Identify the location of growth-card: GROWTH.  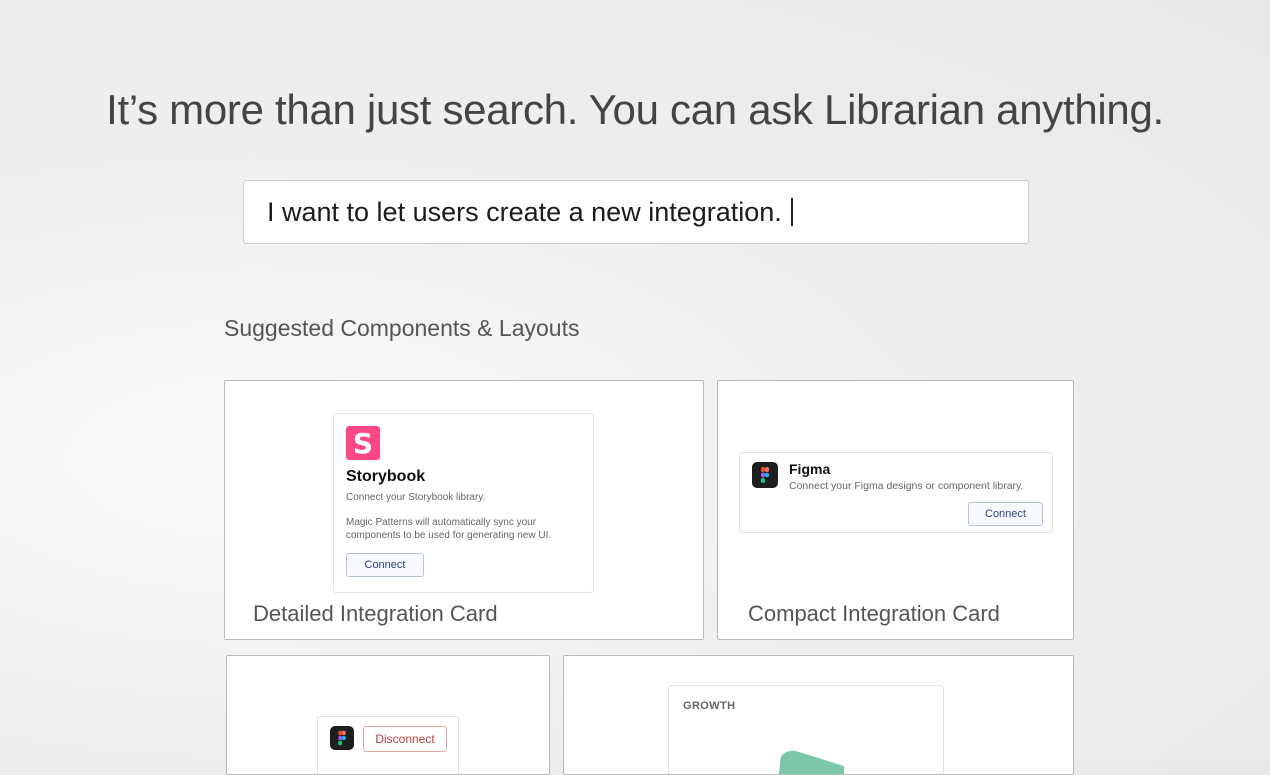
(818, 715).